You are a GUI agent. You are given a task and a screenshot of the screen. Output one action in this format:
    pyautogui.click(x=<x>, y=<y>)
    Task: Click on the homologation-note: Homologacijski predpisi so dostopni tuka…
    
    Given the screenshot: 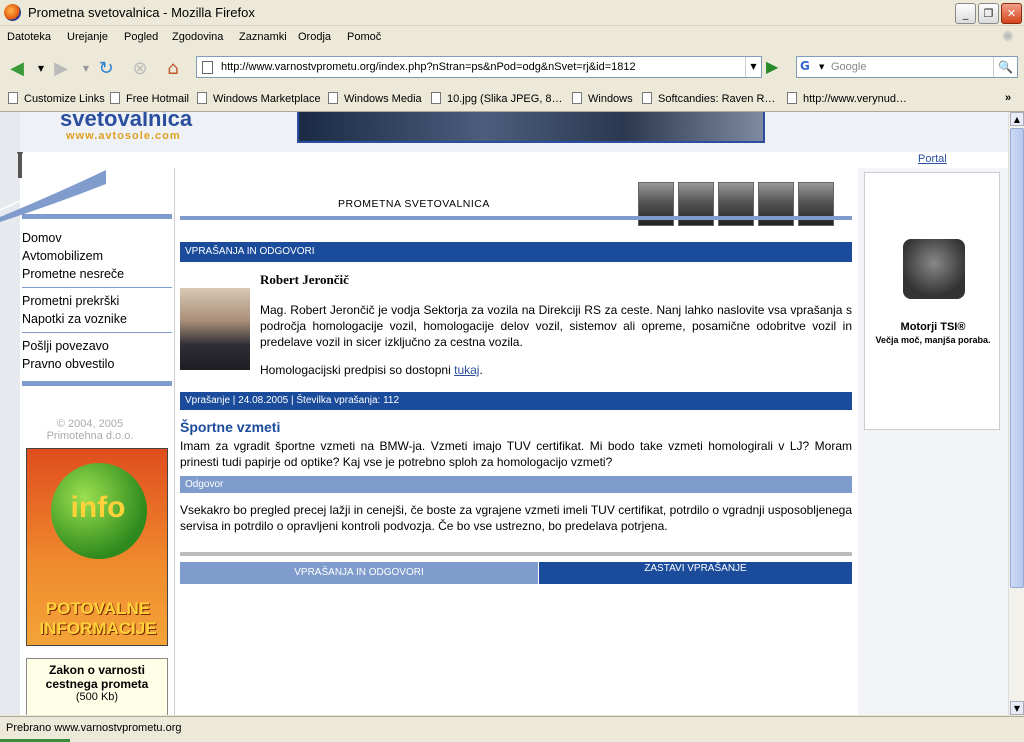 What is the action you would take?
    pyautogui.click(x=371, y=370)
    